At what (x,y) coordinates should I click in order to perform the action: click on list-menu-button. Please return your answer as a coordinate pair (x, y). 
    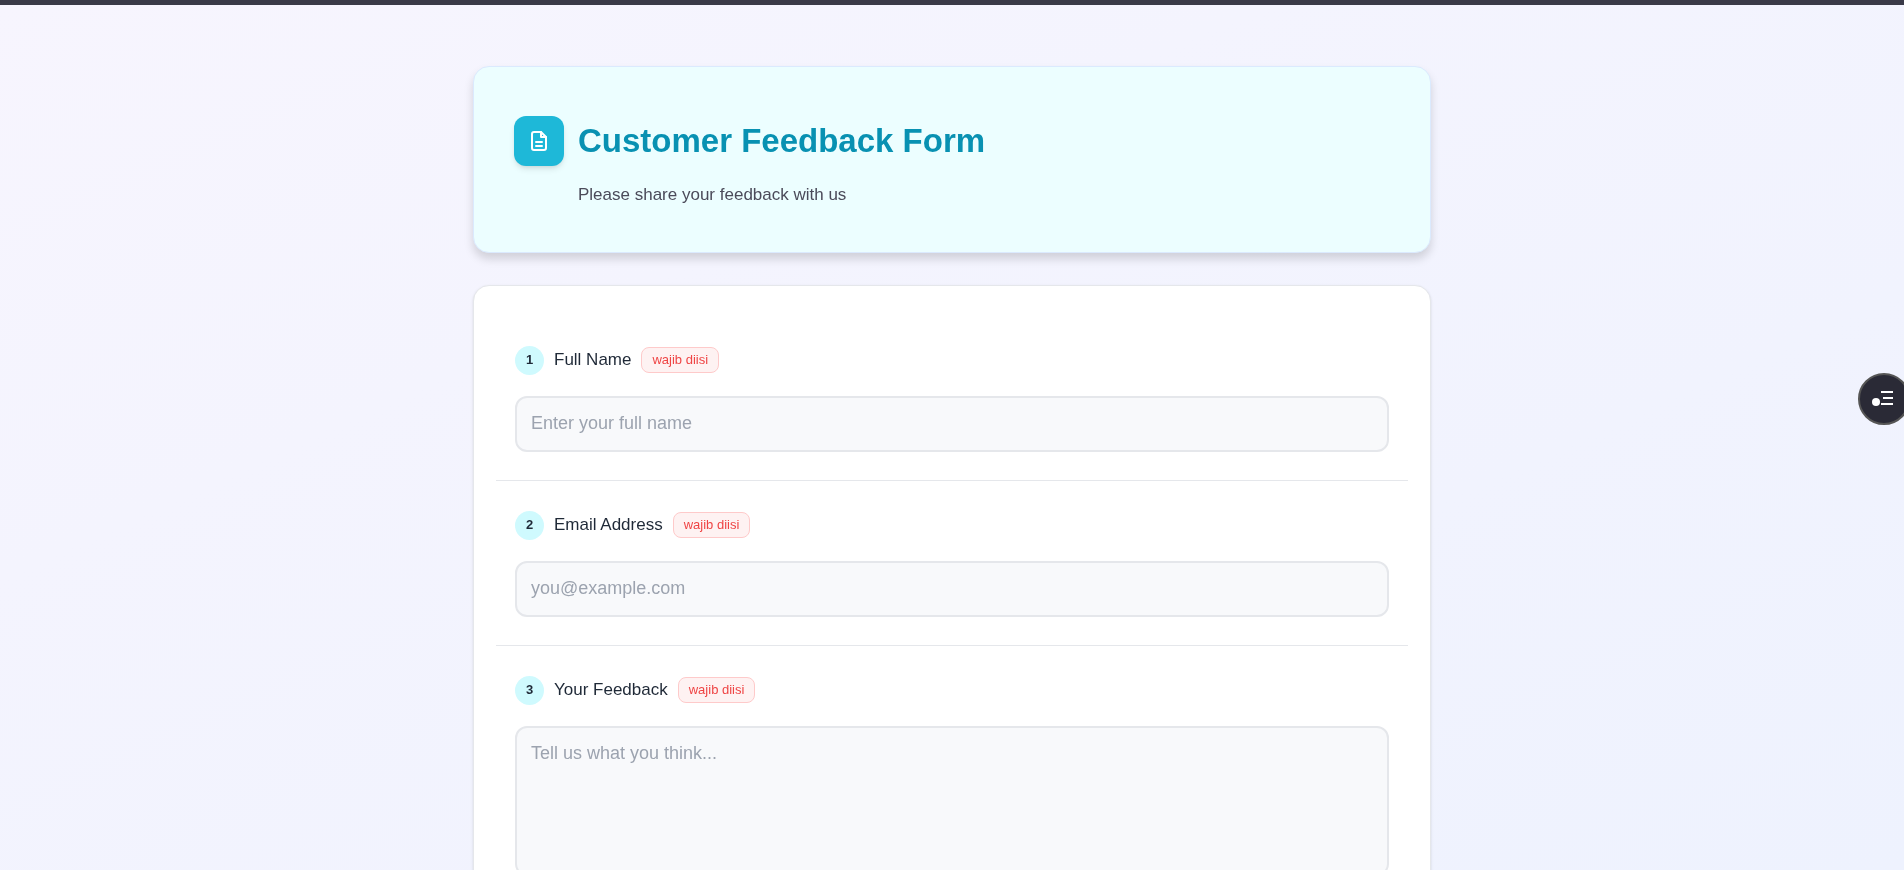
    Looking at the image, I should click on (1881, 399).